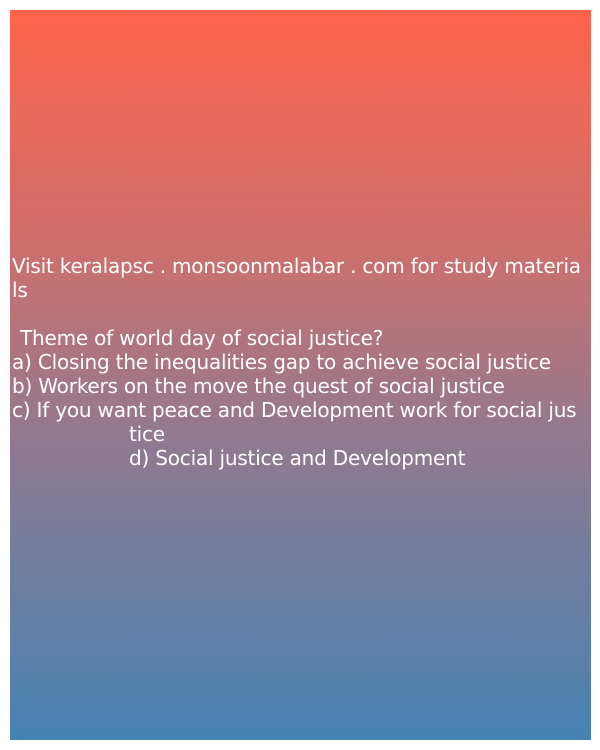 The image size is (600, 750). I want to click on option-c-continuation: tice, so click(147, 434).